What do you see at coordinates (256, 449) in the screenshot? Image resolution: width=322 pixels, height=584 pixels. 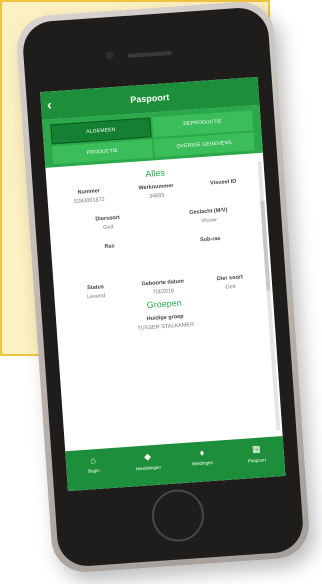 I see `passport-icon: ▦` at bounding box center [256, 449].